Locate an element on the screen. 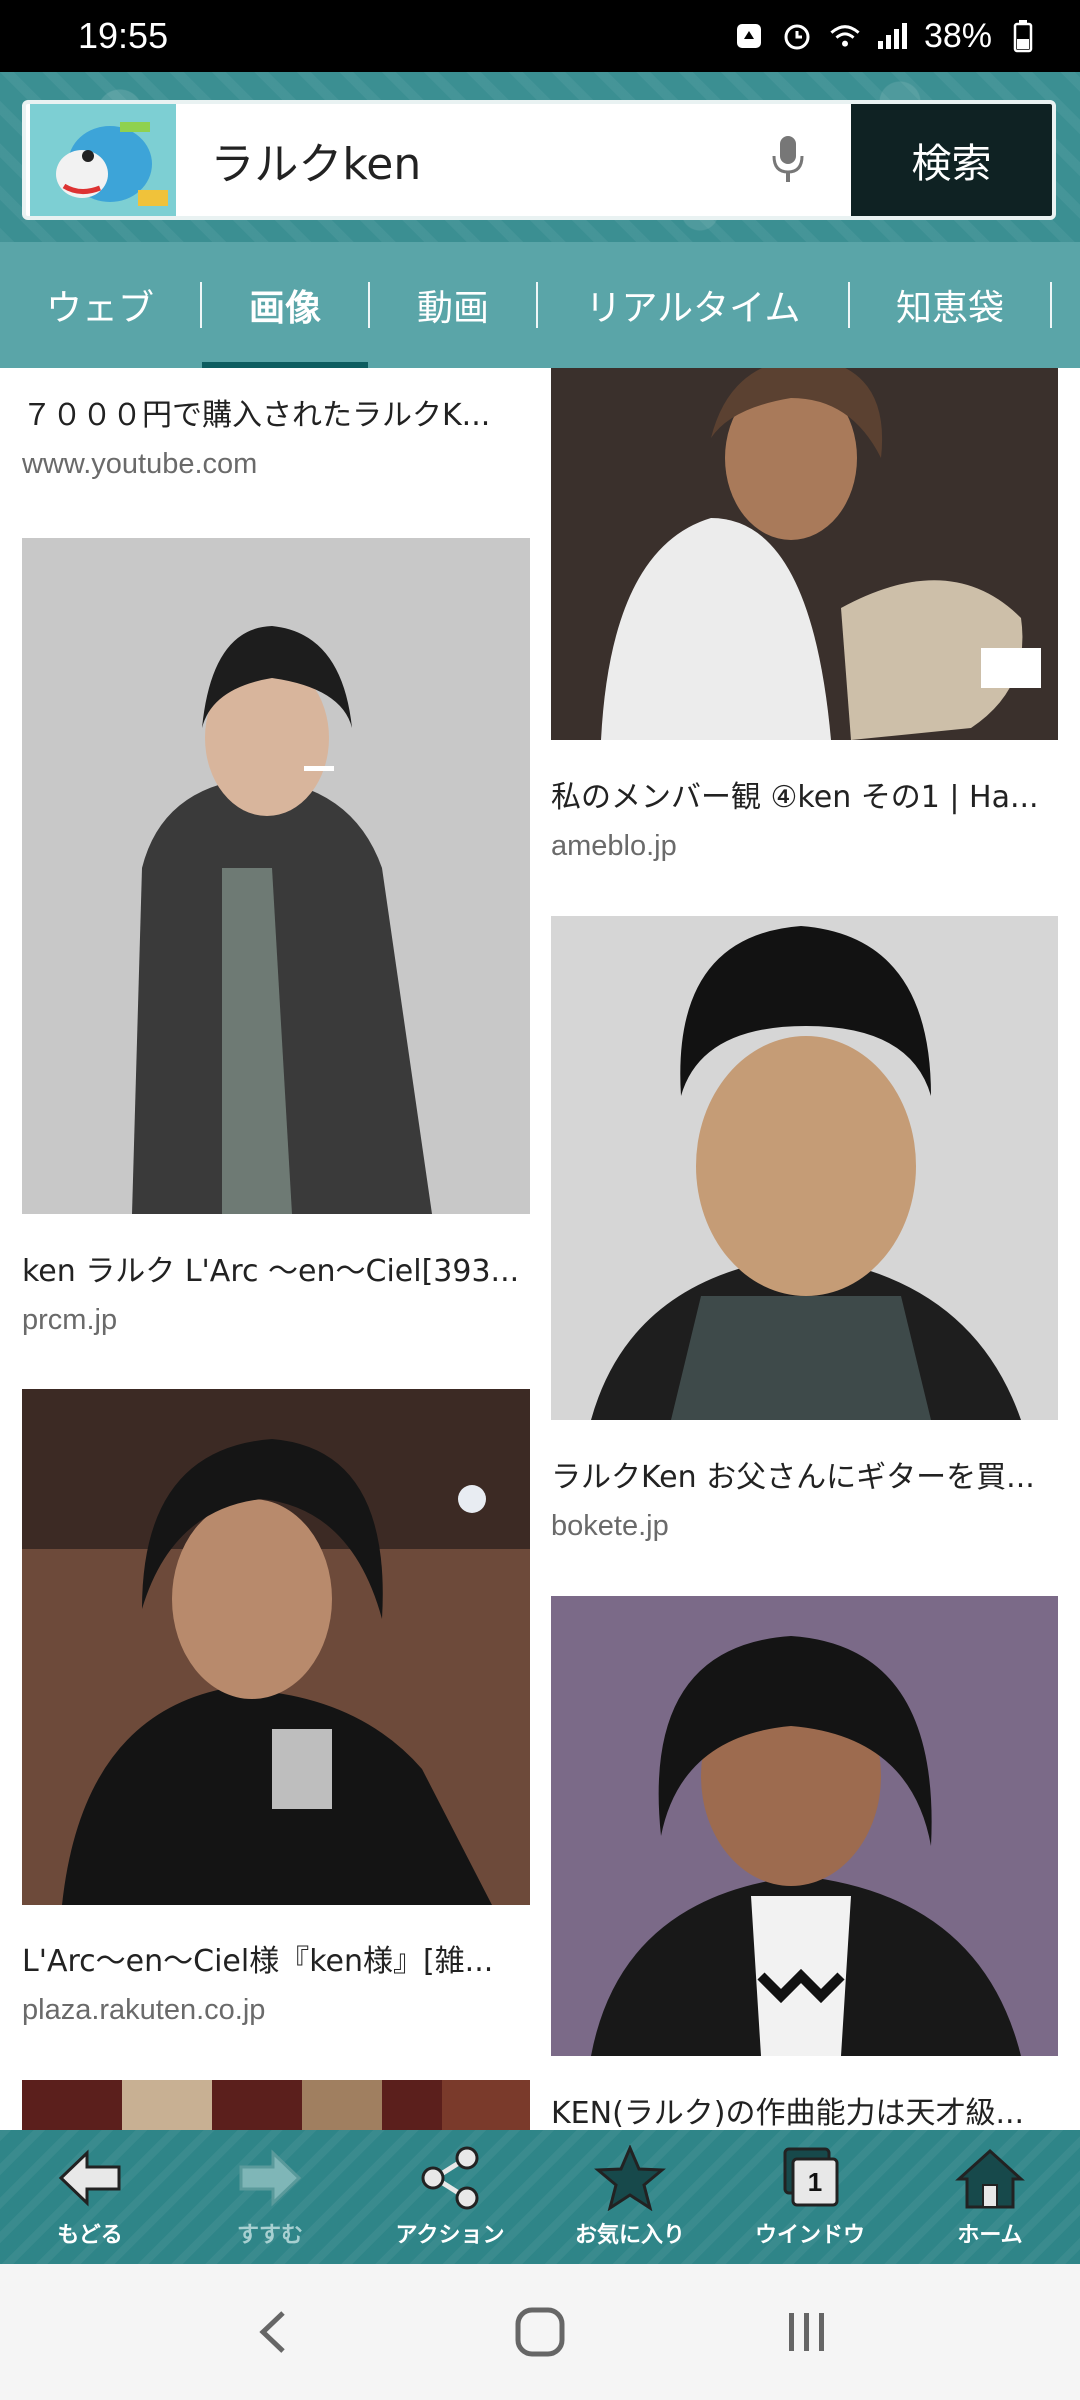 This screenshot has height=2400, width=1080. tab-divider is located at coordinates (1051, 305).